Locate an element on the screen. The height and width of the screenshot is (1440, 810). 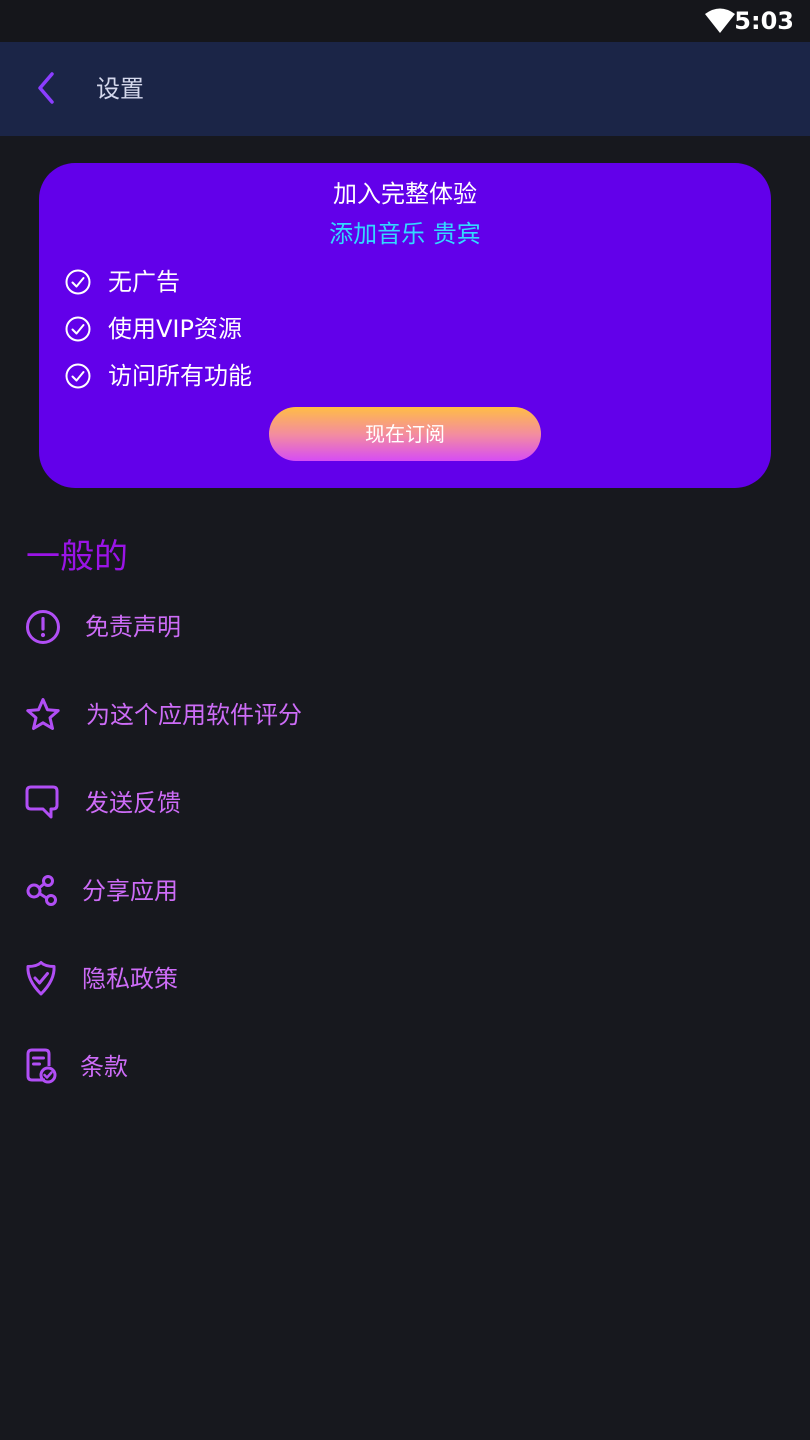
menu-item-label: 隐私政策 is located at coordinates (130, 979).